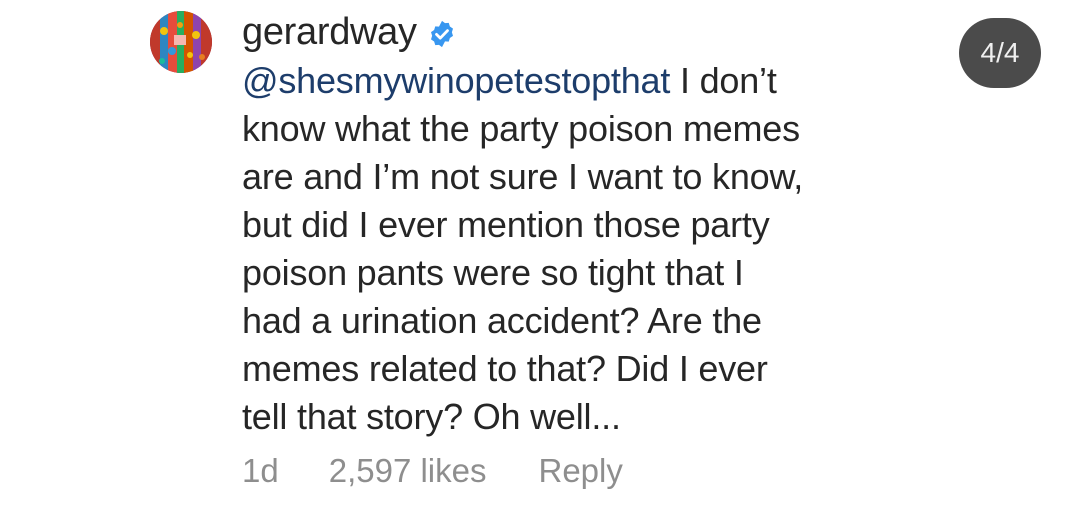  Describe the element at coordinates (523, 176) in the screenshot. I see `comment-line: are and I’m not sure I want to know,` at that location.